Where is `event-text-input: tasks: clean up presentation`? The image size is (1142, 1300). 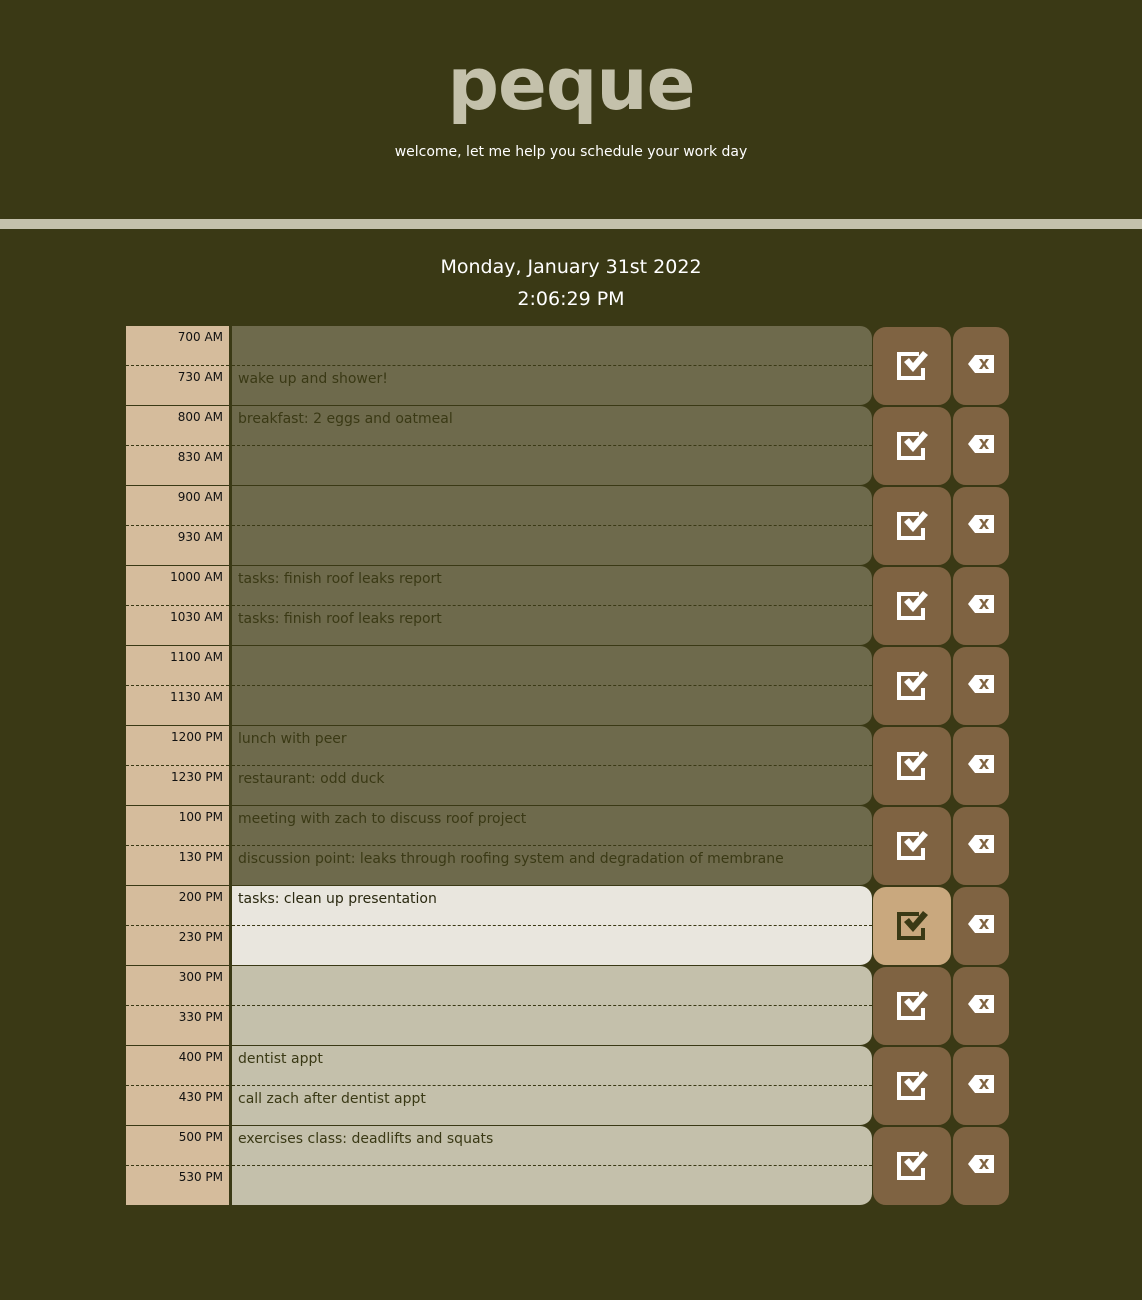 event-text-input: tasks: clean up presentation is located at coordinates (552, 906).